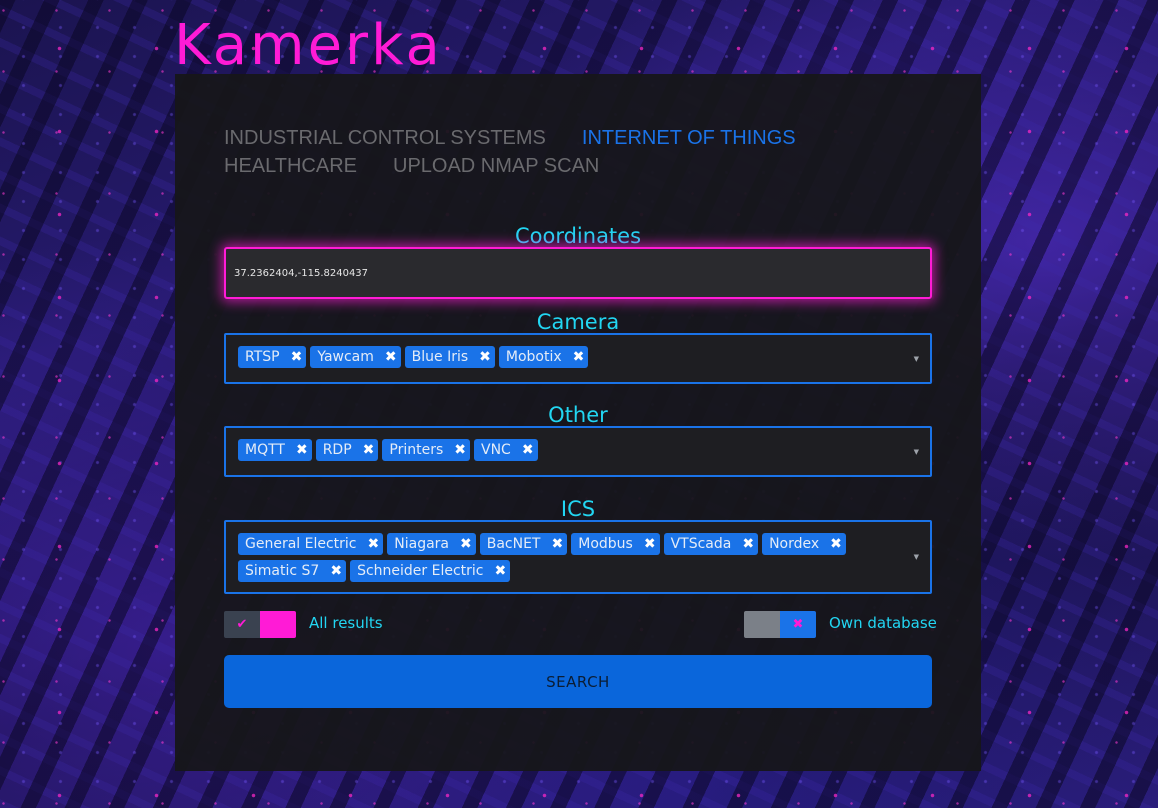 Image resolution: width=1158 pixels, height=808 pixels. I want to click on camera-select: RTSP ✖ Yawcam ✖ Blue Iris ✖ Mobotix ✖ ▼, so click(578, 358).